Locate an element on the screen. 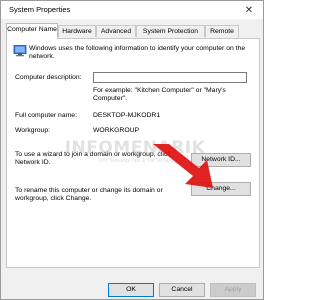  full-computer-name-value: DESKTOP-MJKODR1 is located at coordinates (127, 115).